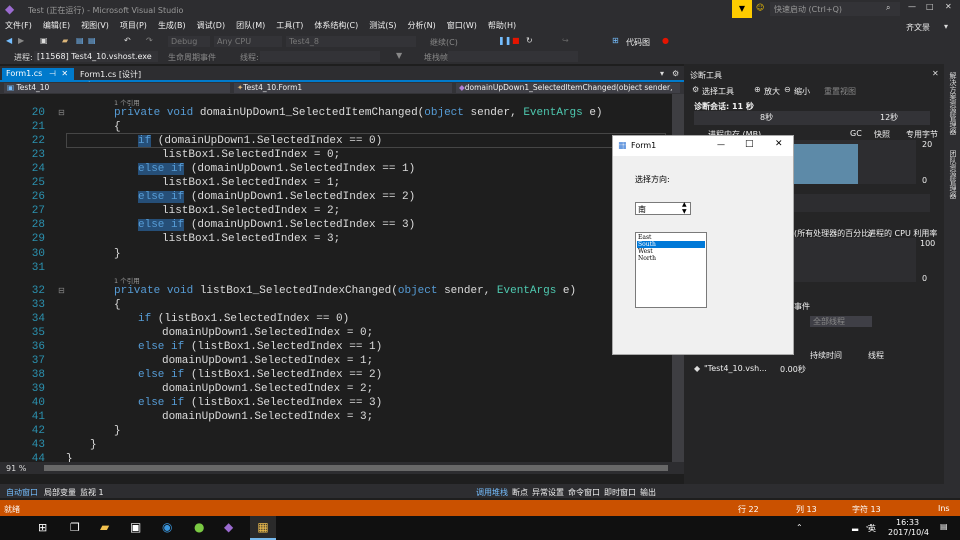 This screenshot has width=960, height=540. What do you see at coordinates (671, 270) in the screenshot?
I see `direction-listbox: East South West North` at bounding box center [671, 270].